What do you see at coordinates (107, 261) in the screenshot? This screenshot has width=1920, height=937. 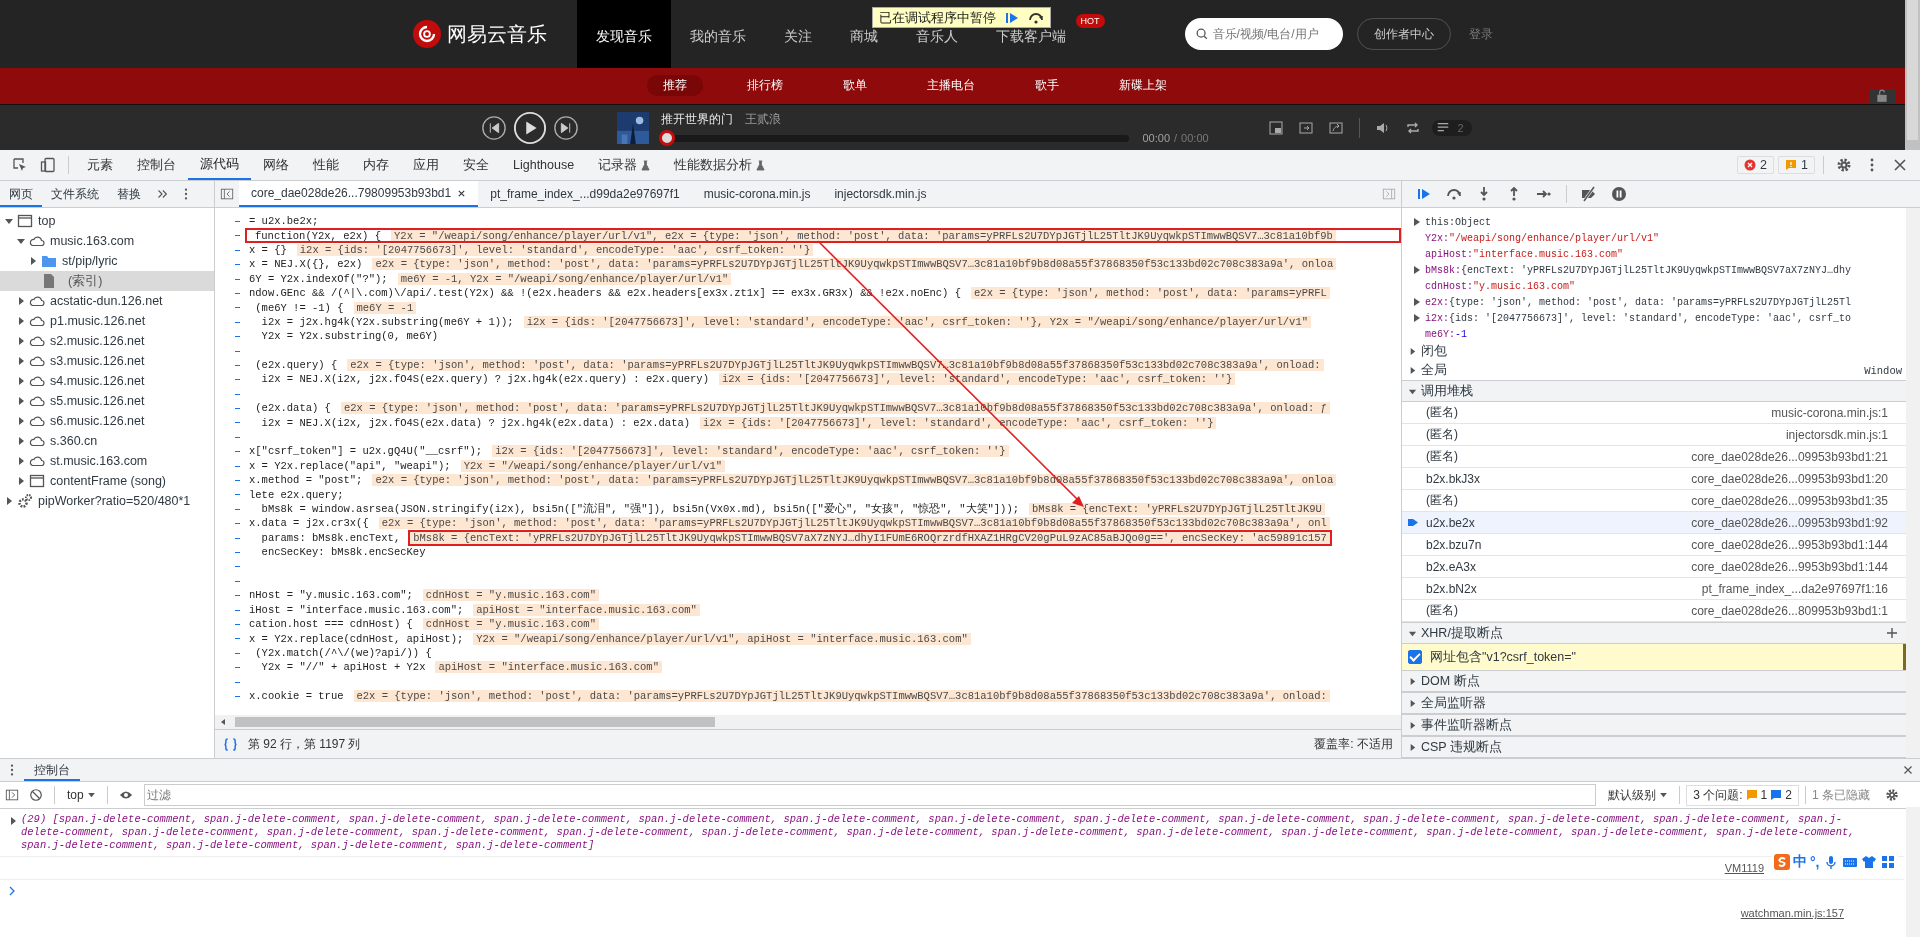 I see `tree-item: st/pip/lyric` at bounding box center [107, 261].